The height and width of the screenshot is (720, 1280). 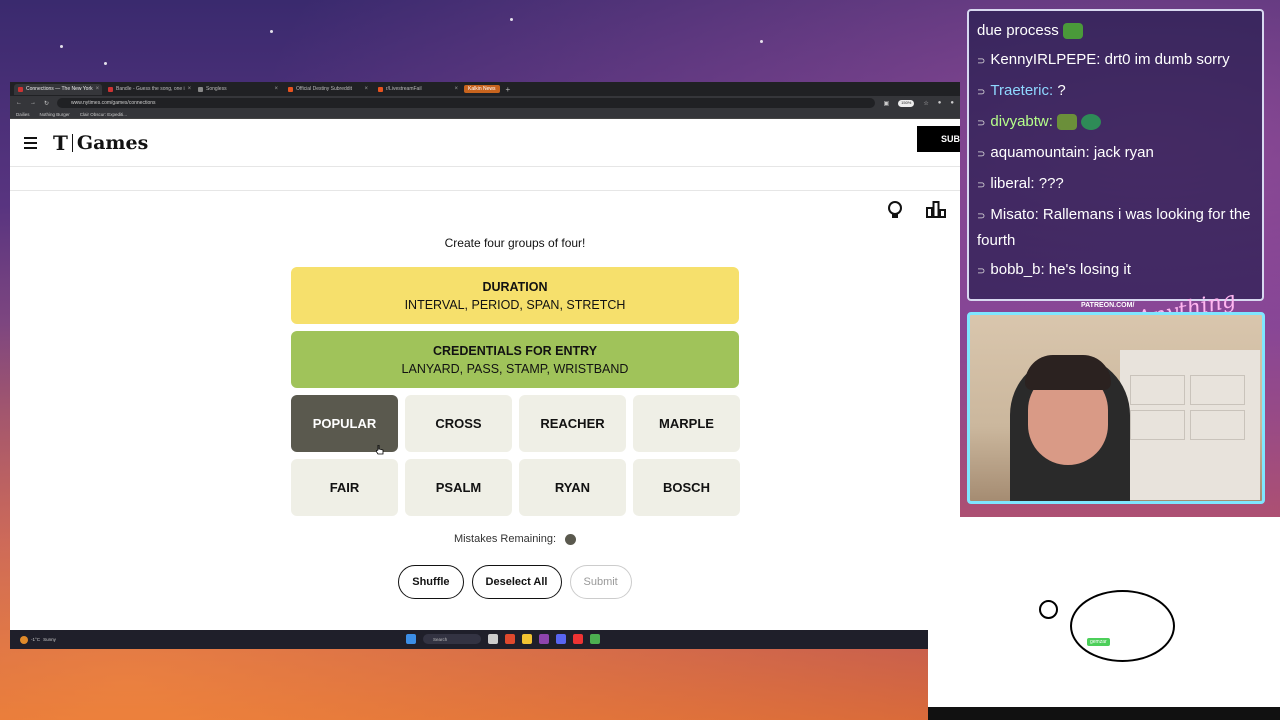 What do you see at coordinates (30, 142) in the screenshot?
I see `menu-icon` at bounding box center [30, 142].